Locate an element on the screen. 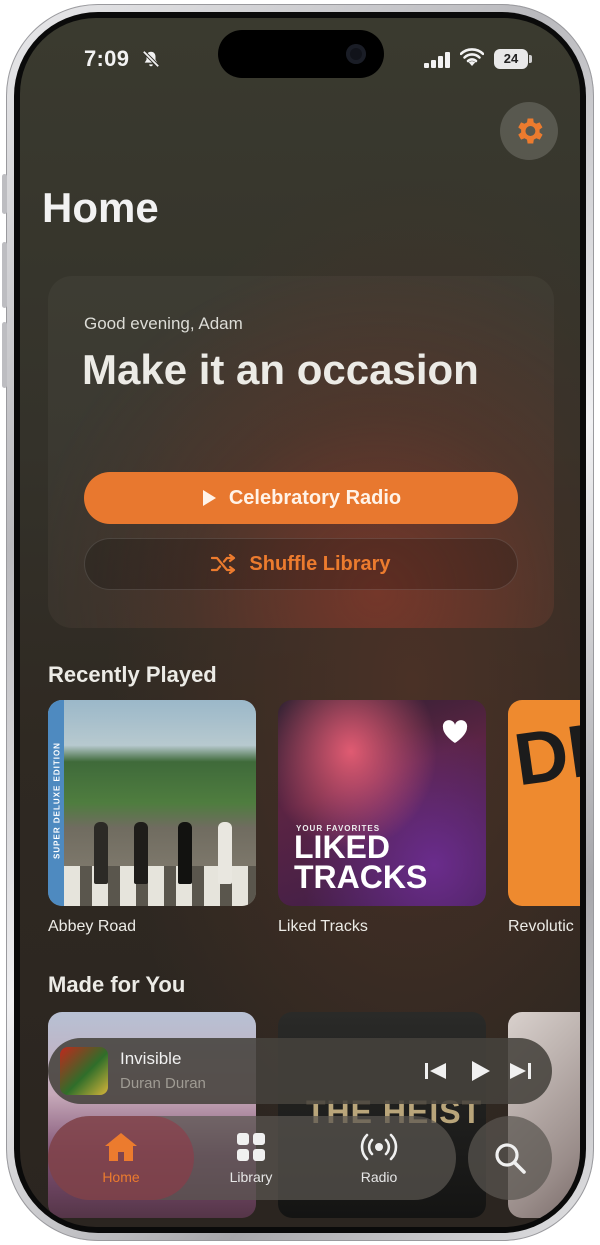  shuffle-library-button: Shuffle Library is located at coordinates (301, 564).